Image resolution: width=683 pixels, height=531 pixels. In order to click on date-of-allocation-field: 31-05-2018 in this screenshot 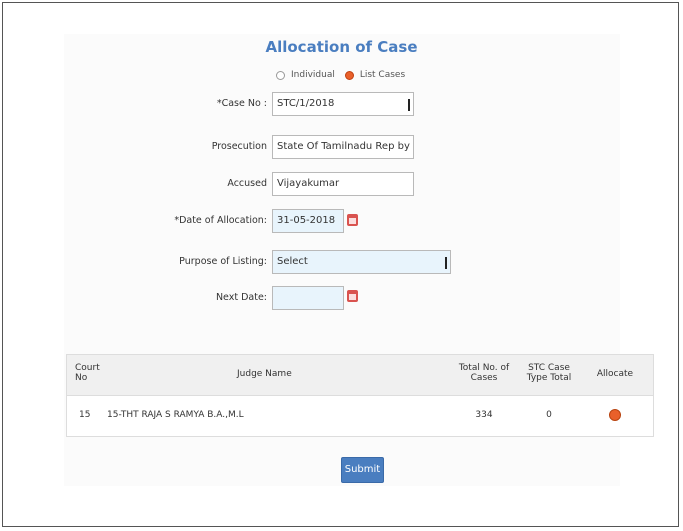, I will do `click(308, 221)`.